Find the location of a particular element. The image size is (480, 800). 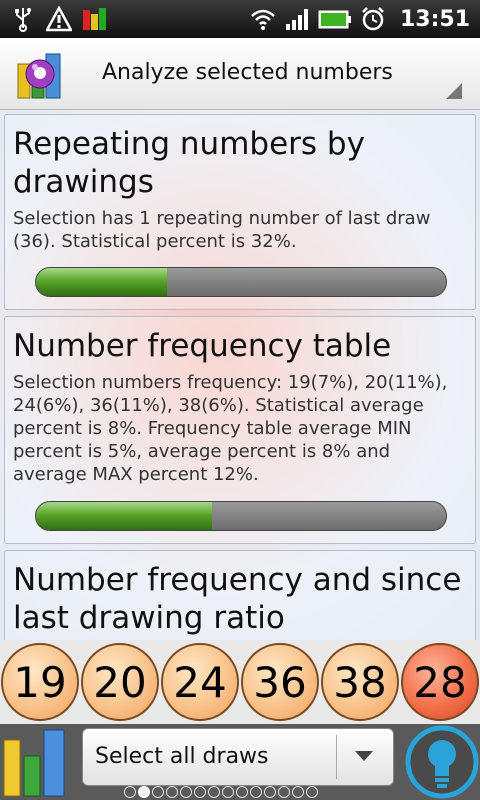

card-title: Number frequency table is located at coordinates (202, 346).